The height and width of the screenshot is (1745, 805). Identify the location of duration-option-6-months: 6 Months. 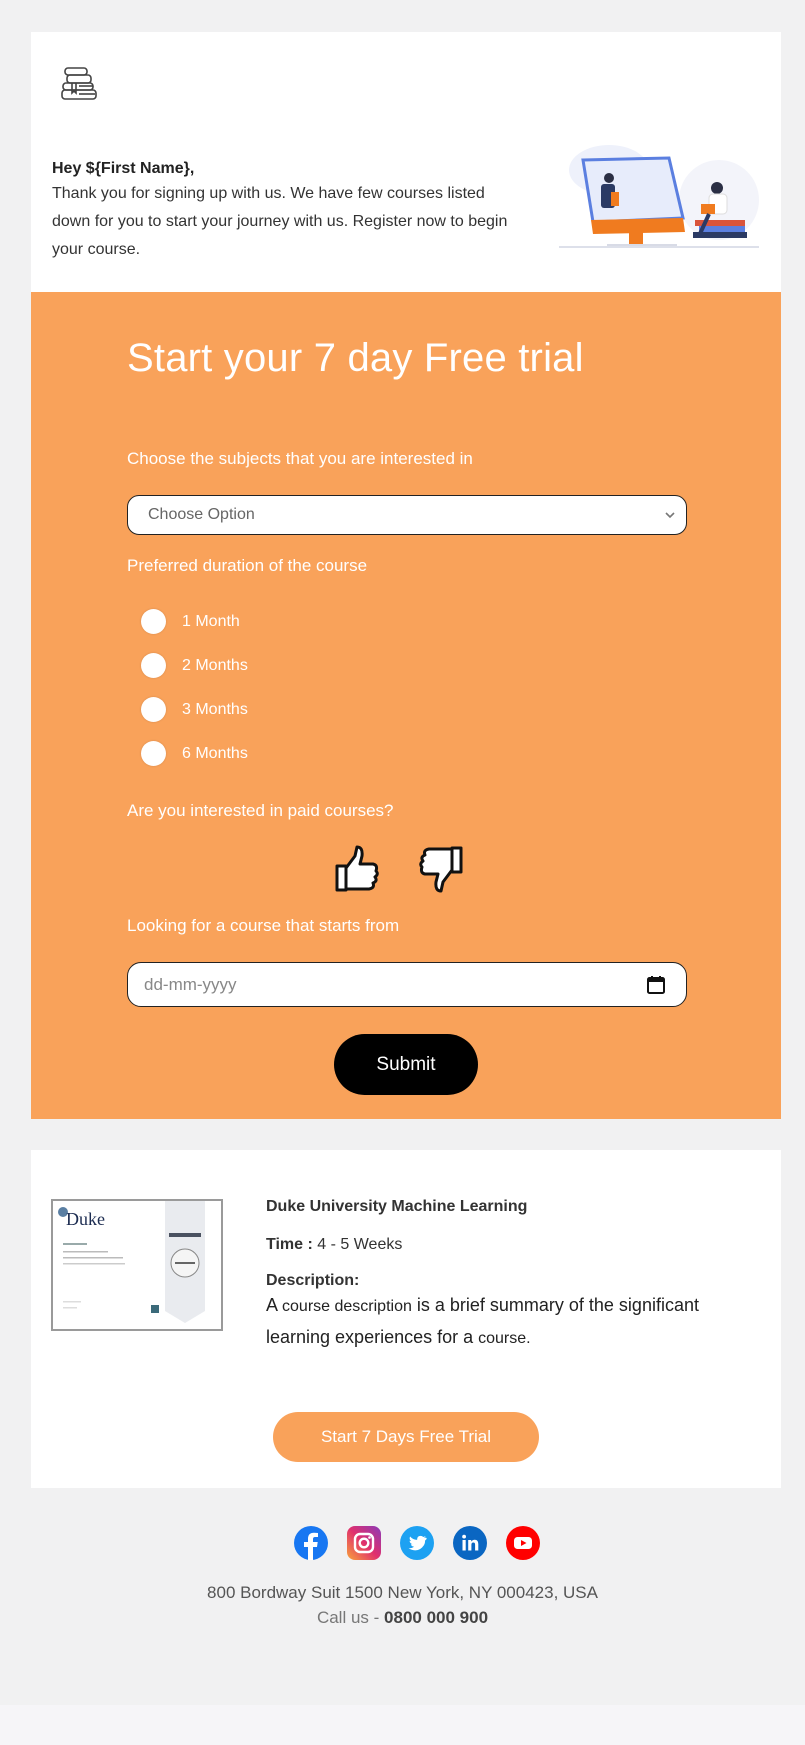
(194, 753).